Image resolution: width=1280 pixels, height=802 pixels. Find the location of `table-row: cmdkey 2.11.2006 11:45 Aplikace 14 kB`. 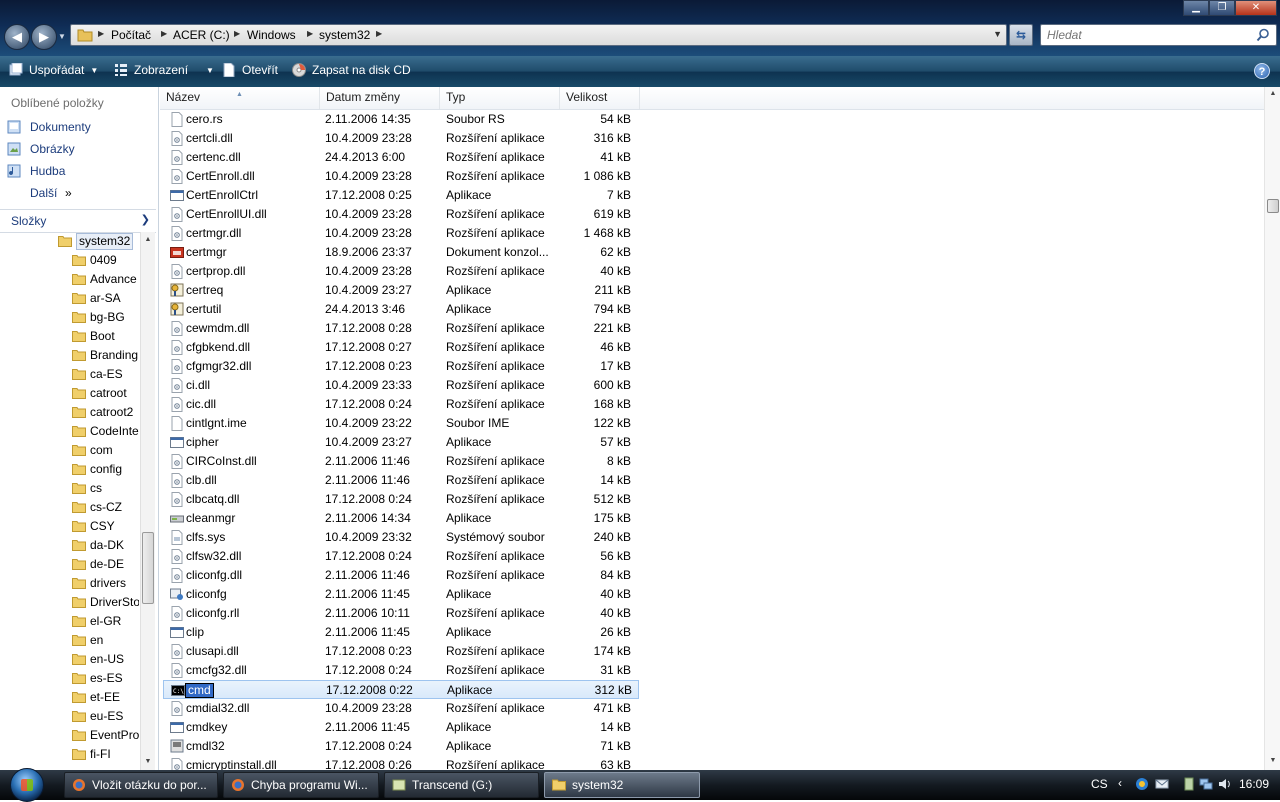

table-row: cmdkey 2.11.2006 11:45 Aplikace 14 kB is located at coordinates (401, 727).